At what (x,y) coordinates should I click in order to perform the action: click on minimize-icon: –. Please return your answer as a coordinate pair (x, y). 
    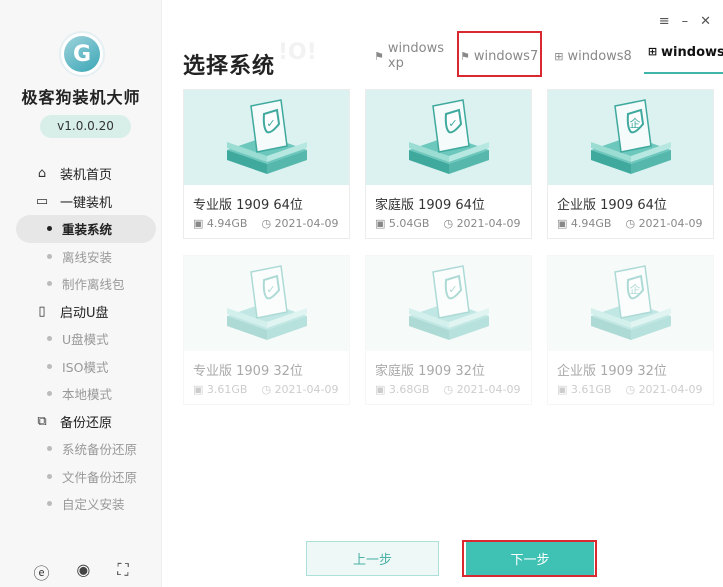
    Looking at the image, I should click on (685, 21).